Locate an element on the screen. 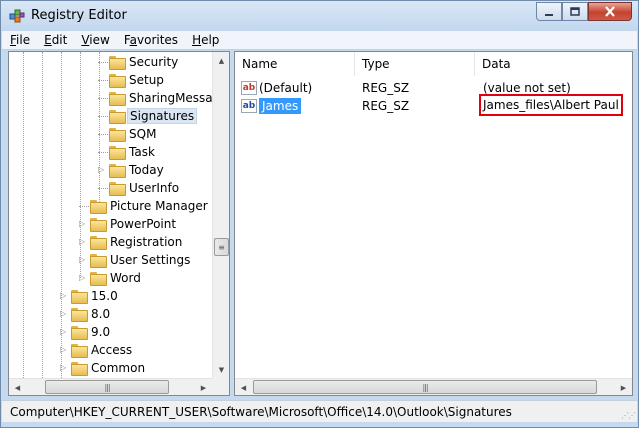 Image resolution: width=639 pixels, height=428 pixels. tree-item-label: 8.0 is located at coordinates (101, 314).